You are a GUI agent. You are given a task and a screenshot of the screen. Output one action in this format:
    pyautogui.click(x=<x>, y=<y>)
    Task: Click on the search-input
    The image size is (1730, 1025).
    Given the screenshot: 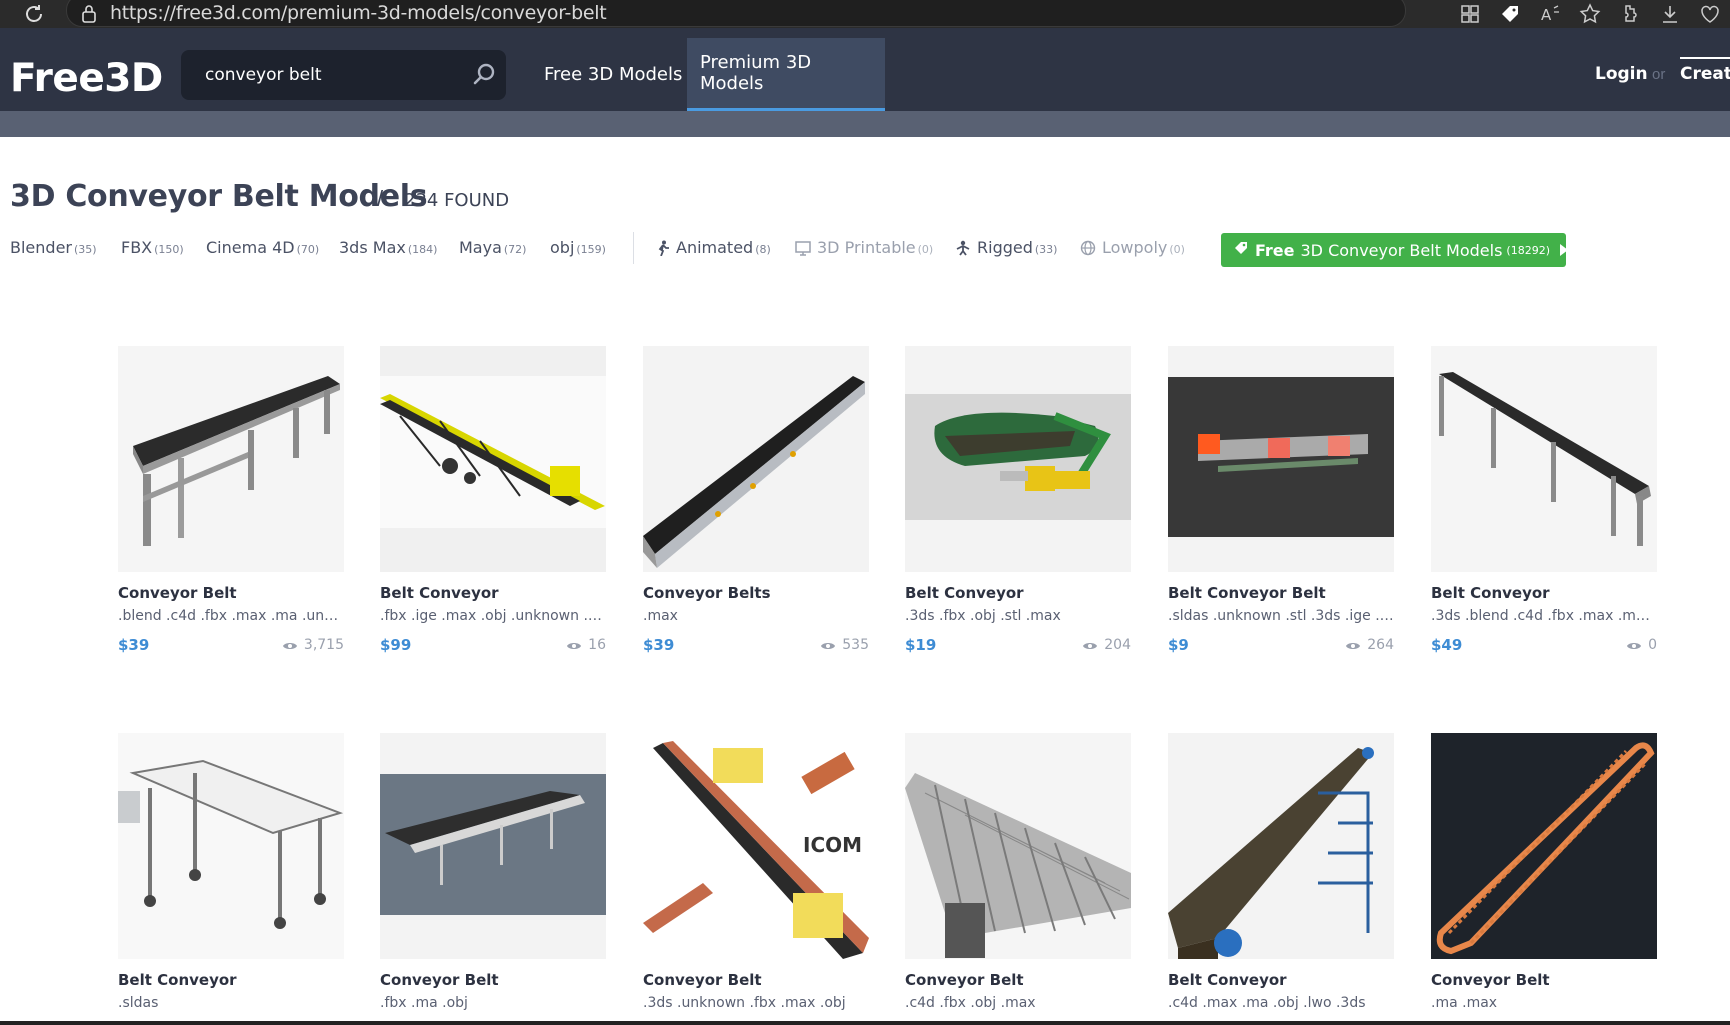 What is the action you would take?
    pyautogui.click(x=325, y=75)
    